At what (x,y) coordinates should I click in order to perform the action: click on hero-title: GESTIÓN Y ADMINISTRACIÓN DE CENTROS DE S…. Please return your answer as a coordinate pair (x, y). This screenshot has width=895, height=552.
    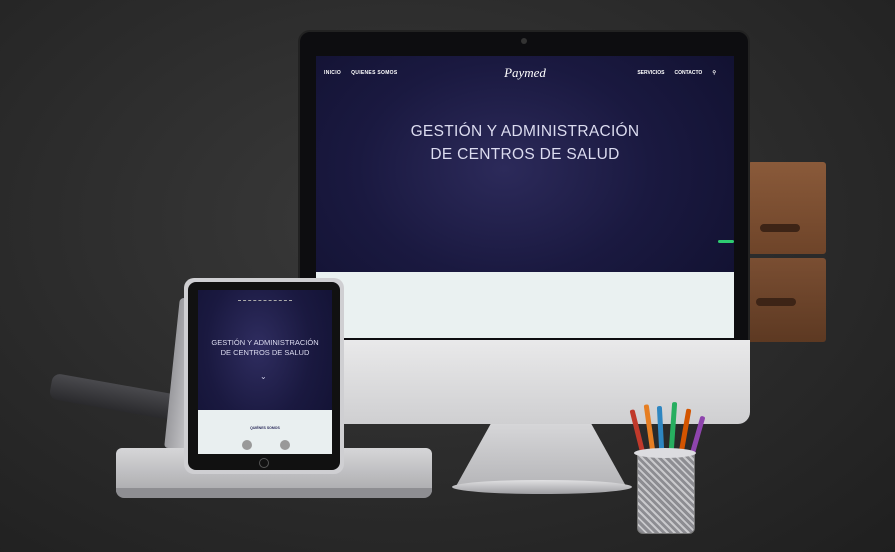
    Looking at the image, I should click on (525, 143).